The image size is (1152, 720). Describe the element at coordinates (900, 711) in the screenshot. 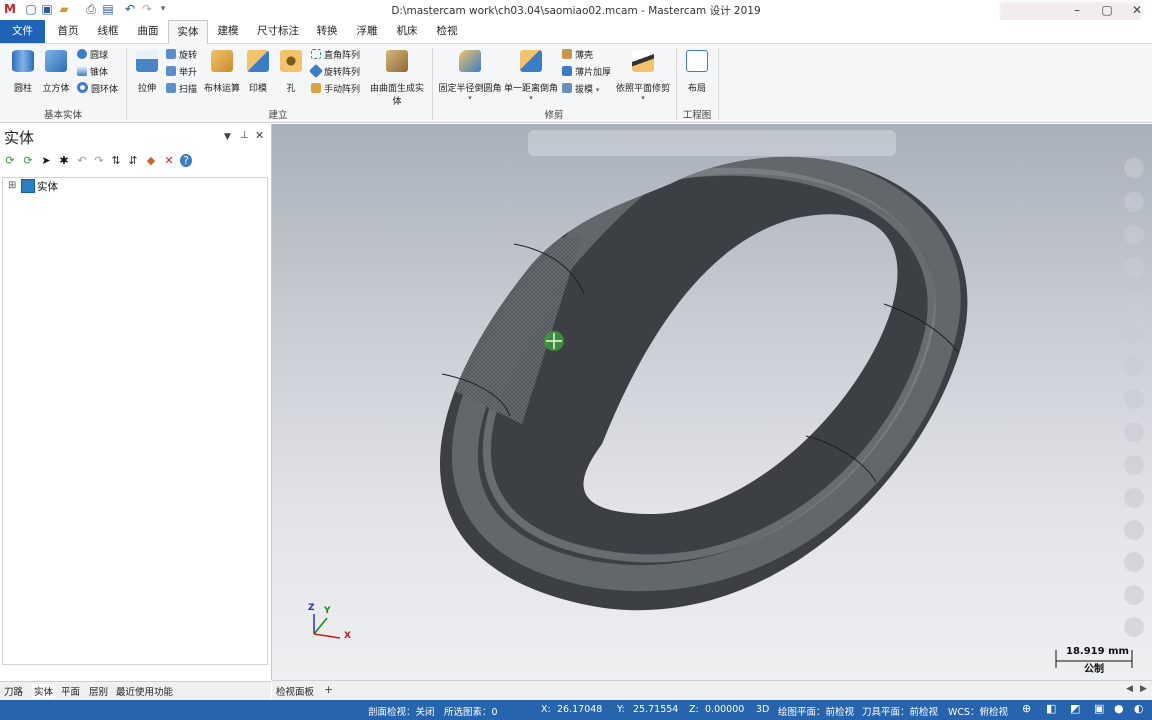

I see `tool-plane-status: 刀具平面：前检视` at that location.